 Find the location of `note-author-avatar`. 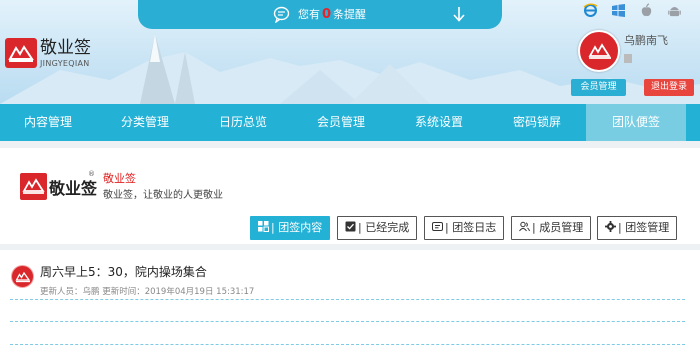

note-author-avatar is located at coordinates (22, 276).